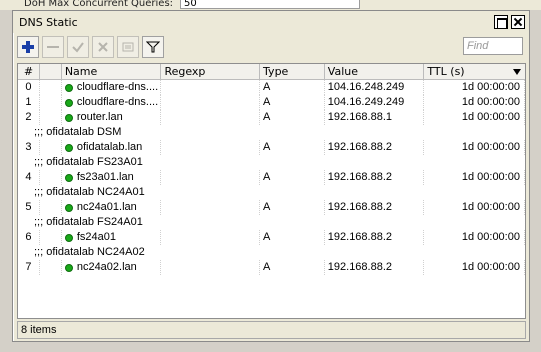 Image resolution: width=541 pixels, height=352 pixels. I want to click on comment-row: ;;; ofidatalab FS24A01, so click(271, 222).